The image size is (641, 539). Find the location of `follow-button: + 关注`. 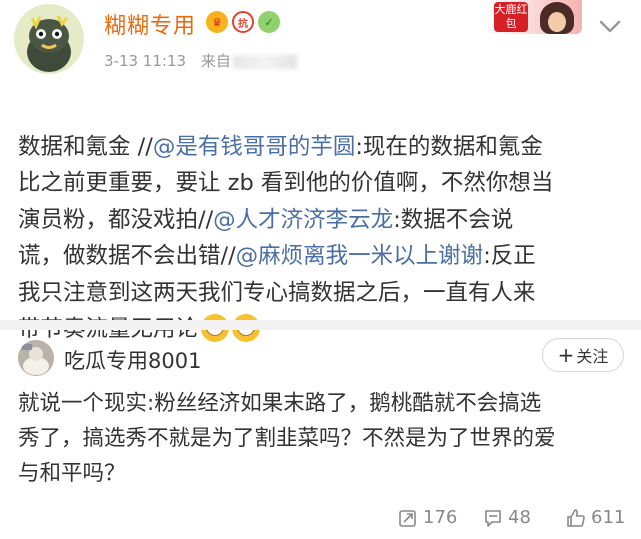

follow-button: + 关注 is located at coordinates (583, 355).